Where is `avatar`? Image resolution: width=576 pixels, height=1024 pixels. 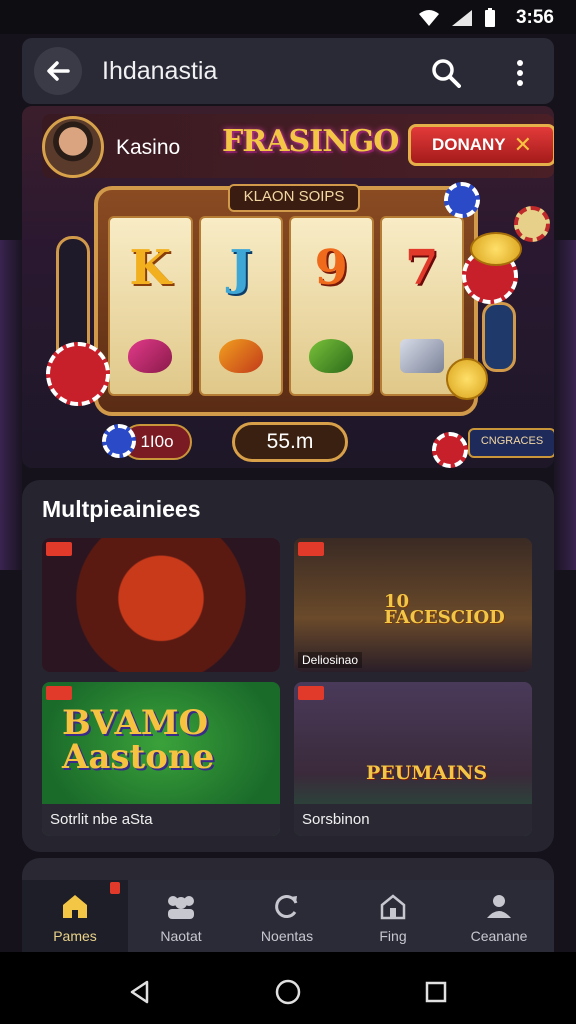
avatar is located at coordinates (73, 147).